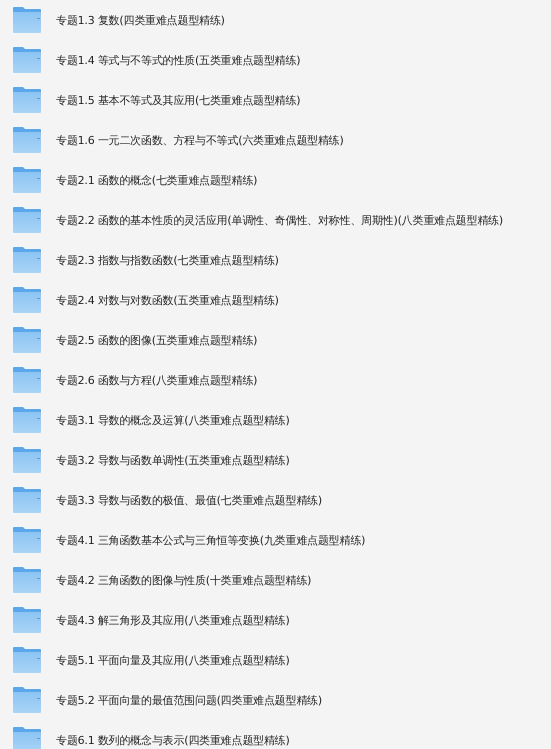 This screenshot has width=551, height=749. Describe the element at coordinates (167, 260) in the screenshot. I see `folder-name: 专题2.3 指数与指数函数(七类重难点题型精练)` at that location.